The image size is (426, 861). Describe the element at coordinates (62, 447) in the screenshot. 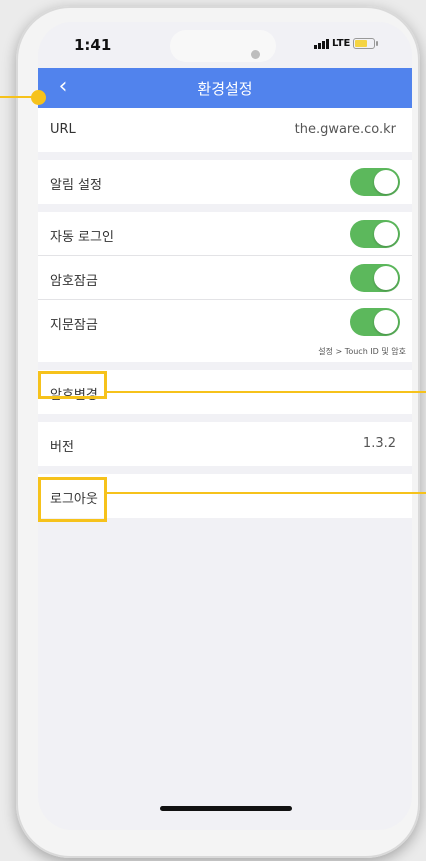

I see `version-label: 버전` at that location.